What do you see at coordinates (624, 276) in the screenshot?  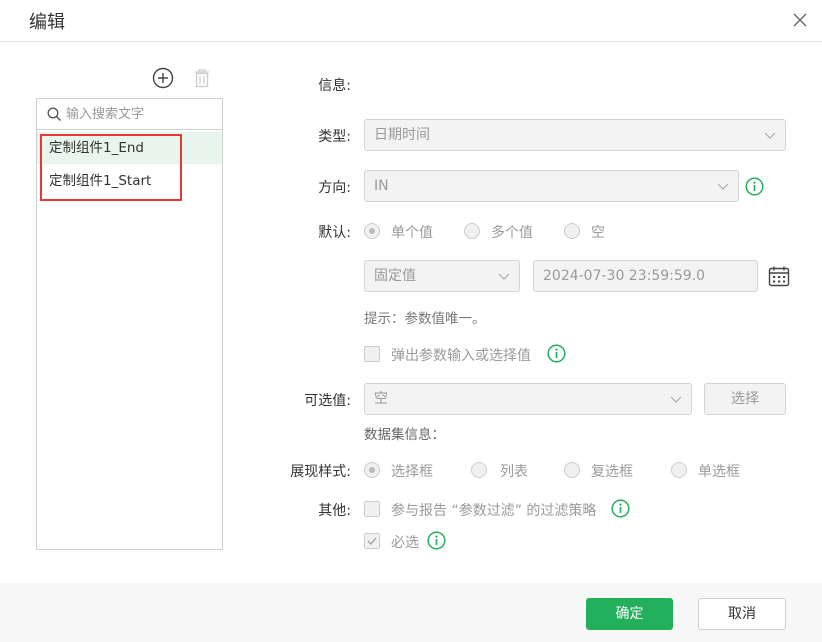 I see `datetime-value: 2024-07-30 23:59:59.0` at bounding box center [624, 276].